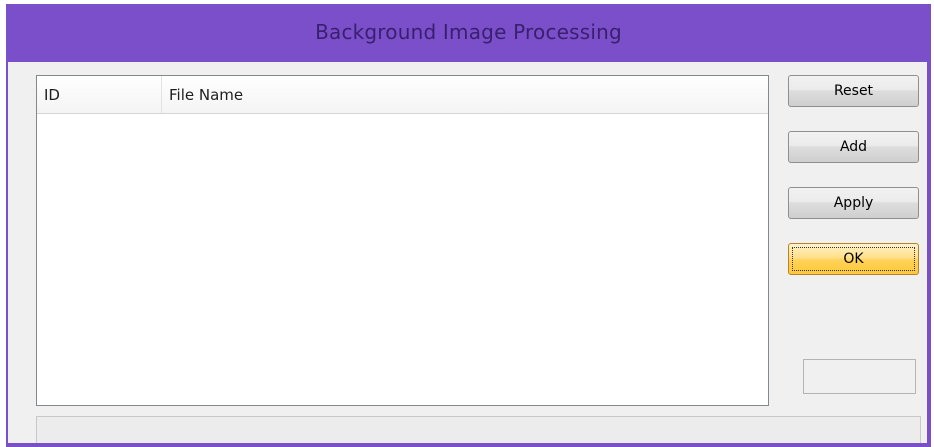 This screenshot has width=934, height=447. I want to click on add-button: Add, so click(853, 147).